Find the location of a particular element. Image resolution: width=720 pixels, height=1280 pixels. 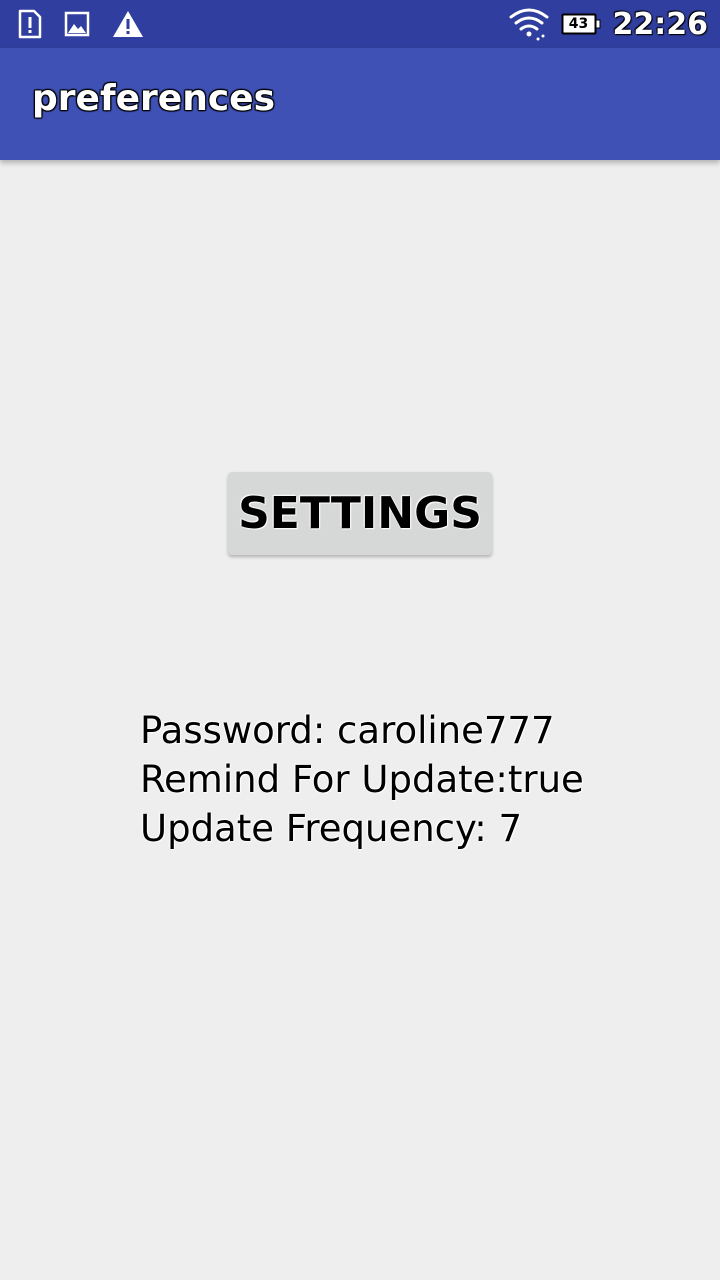

status-bar-system: 43 22:26 is located at coordinates (609, 24).